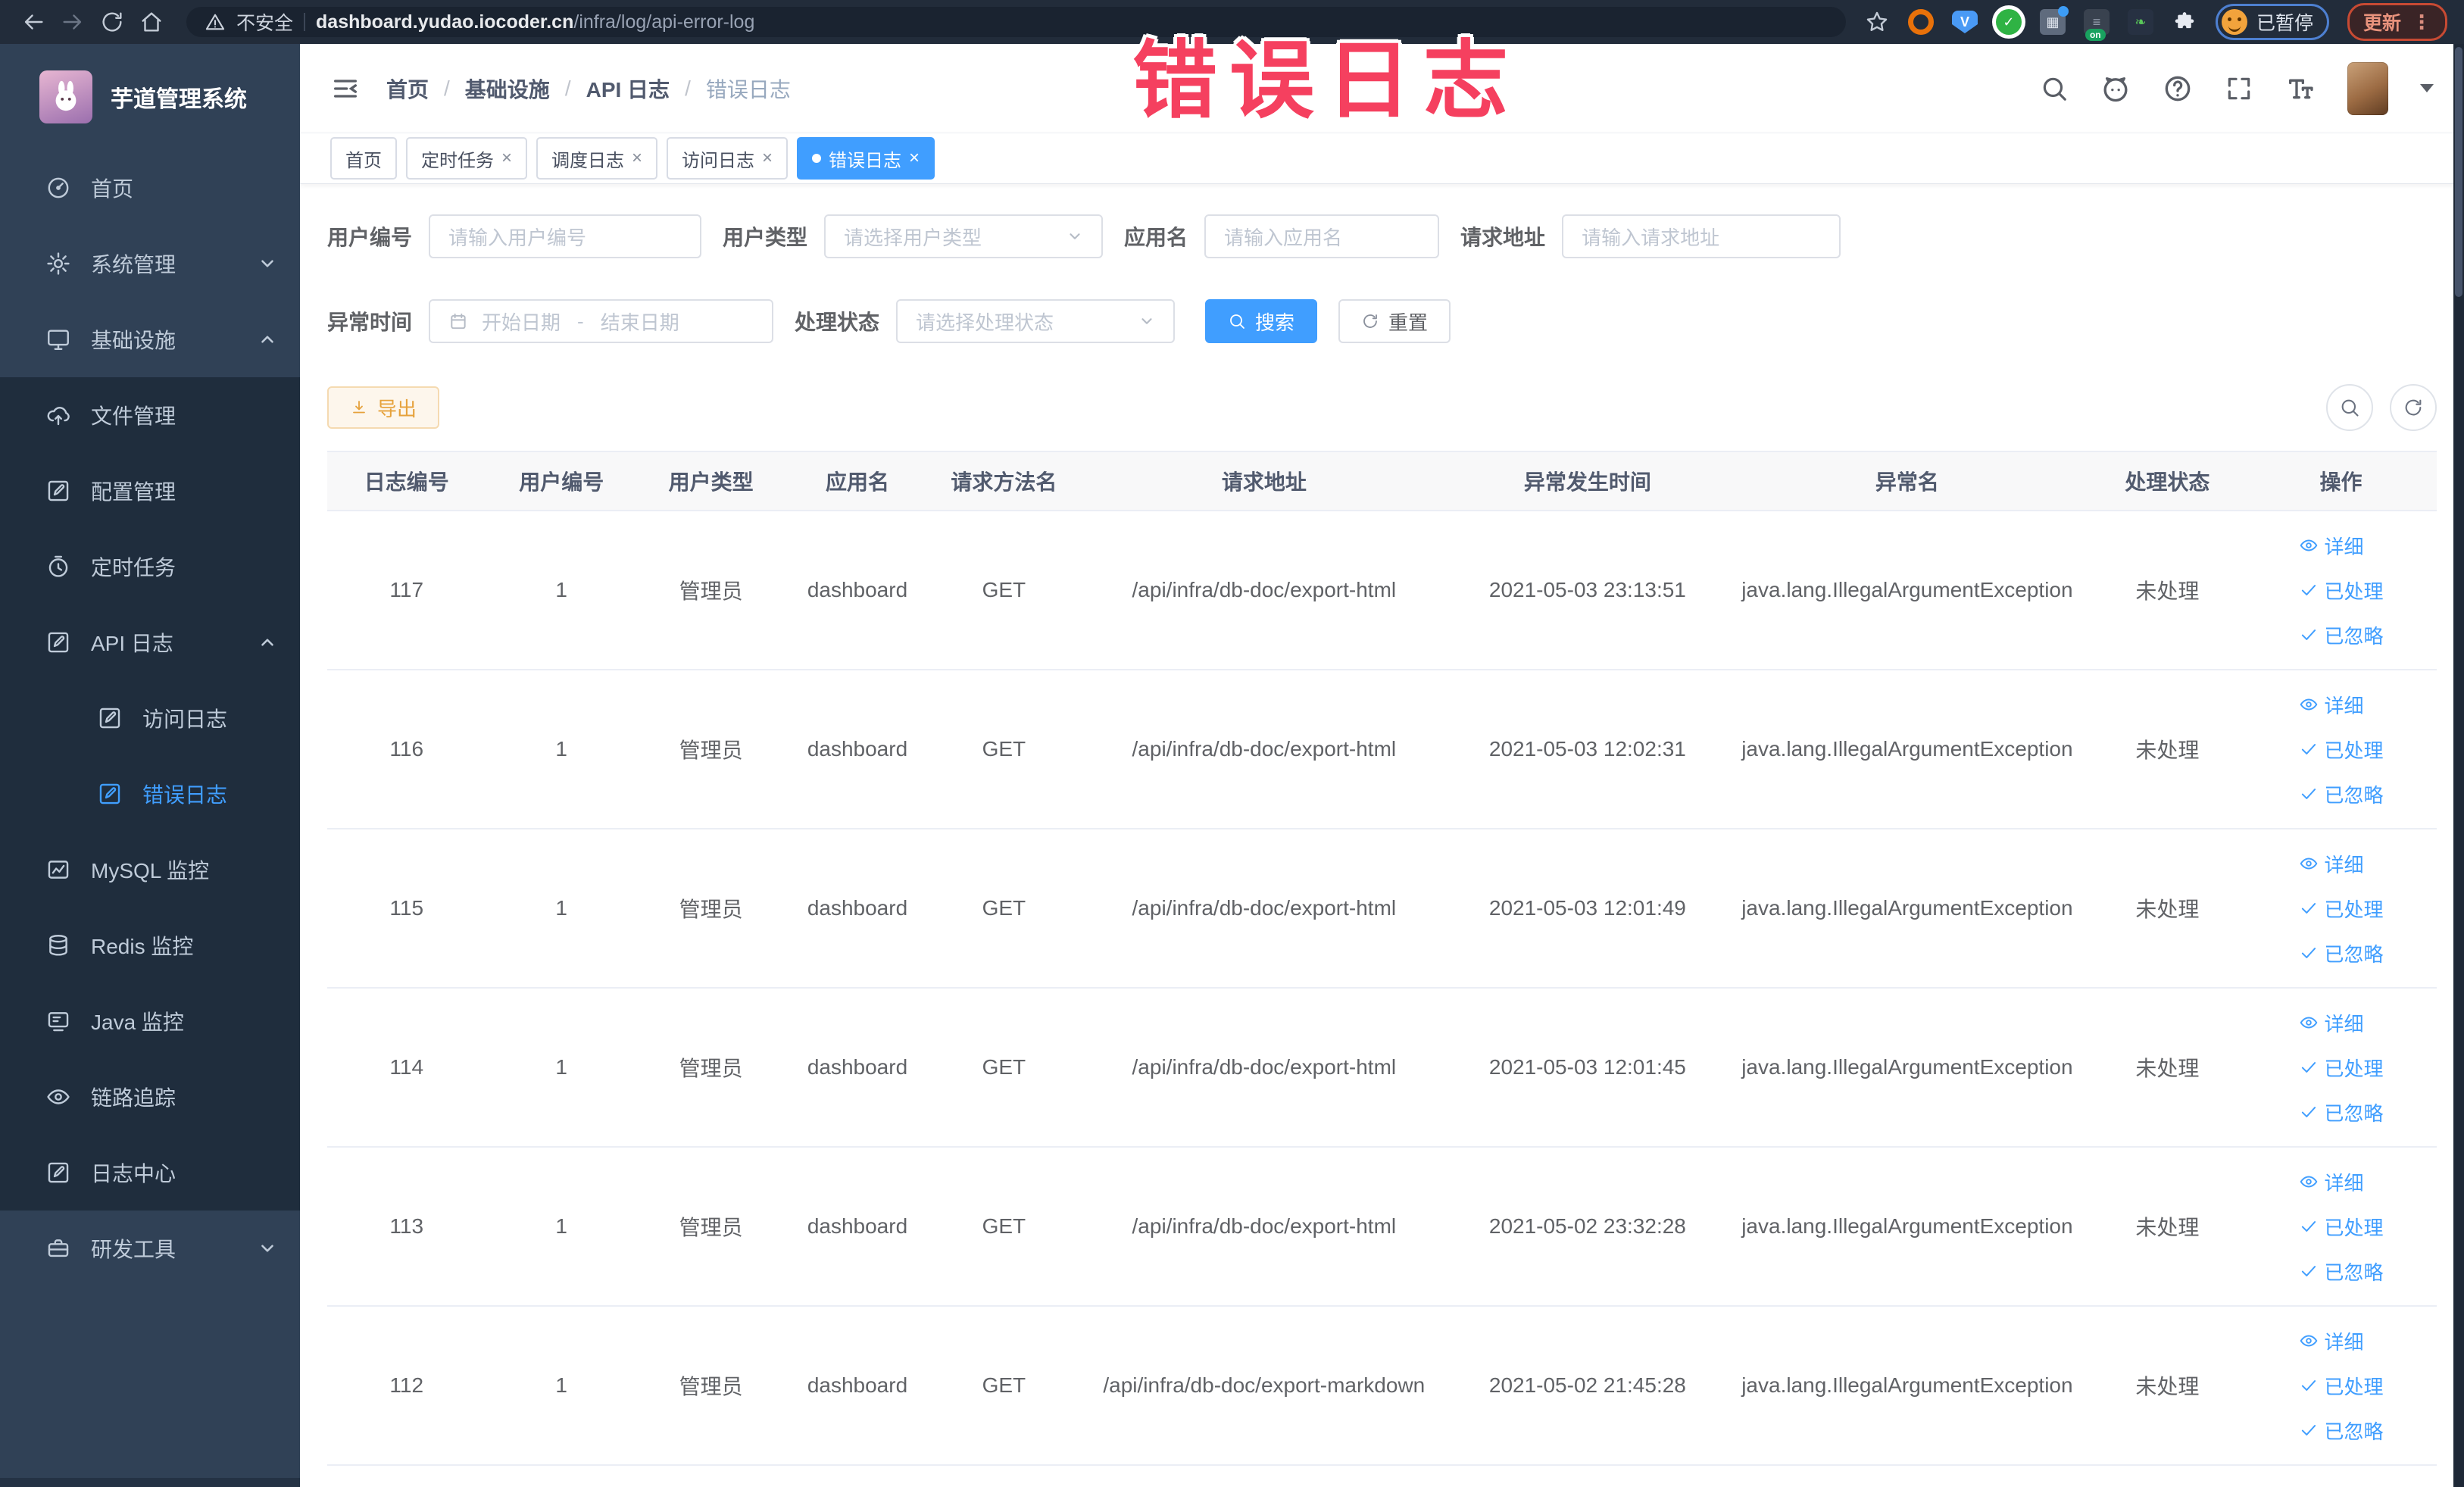 The height and width of the screenshot is (1487, 2464). What do you see at coordinates (150, 339) in the screenshot?
I see `sidebar-item-infrastructure: 基础设施` at bounding box center [150, 339].